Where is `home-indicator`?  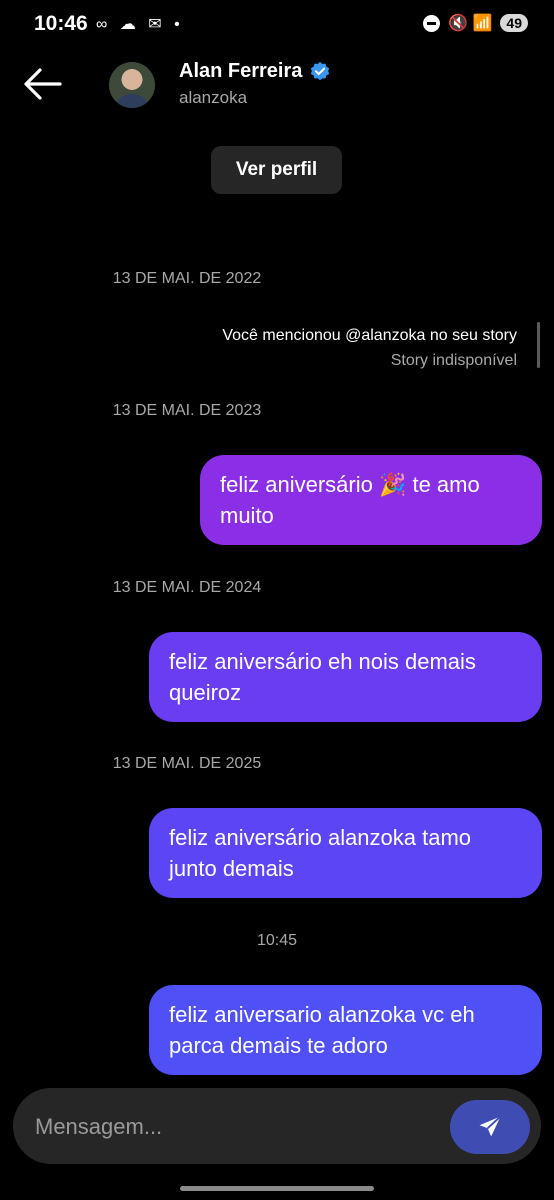 home-indicator is located at coordinates (277, 1188).